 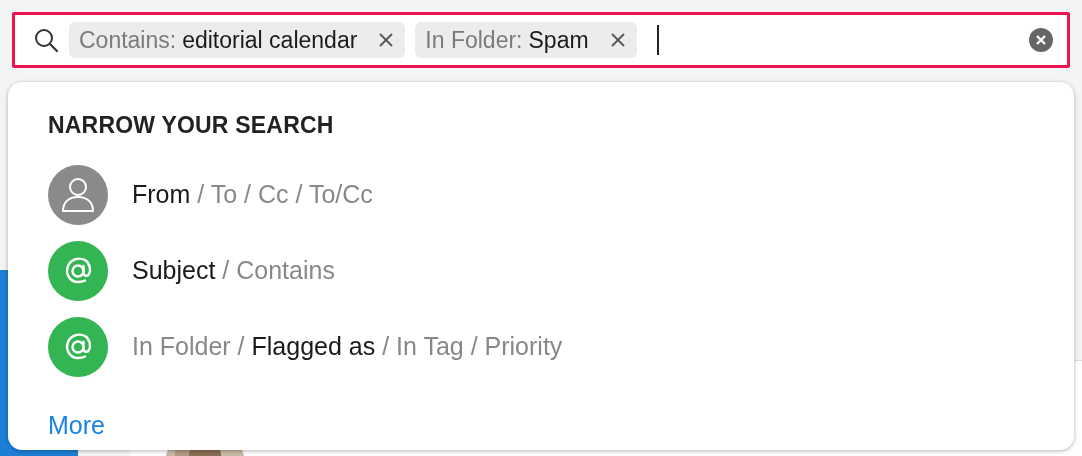 I want to click on clear-icon, so click(x=1041, y=40).